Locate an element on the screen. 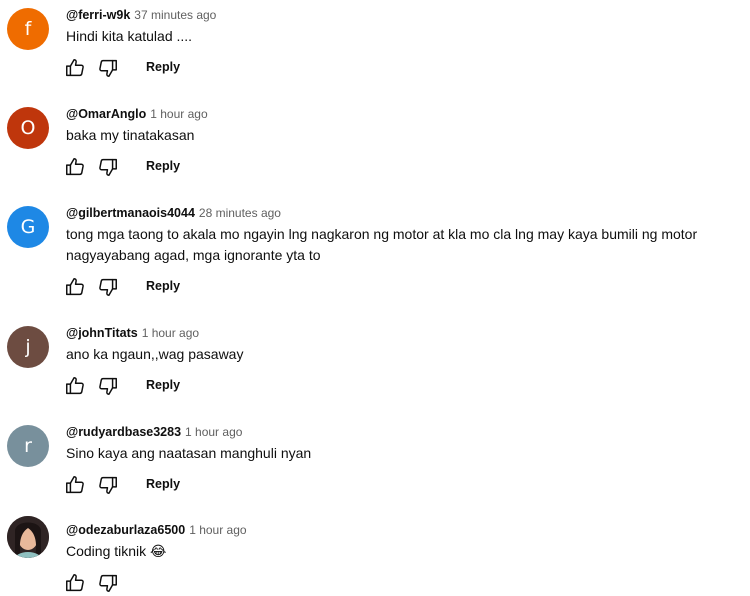  avatar-letter: f is located at coordinates (28, 29).